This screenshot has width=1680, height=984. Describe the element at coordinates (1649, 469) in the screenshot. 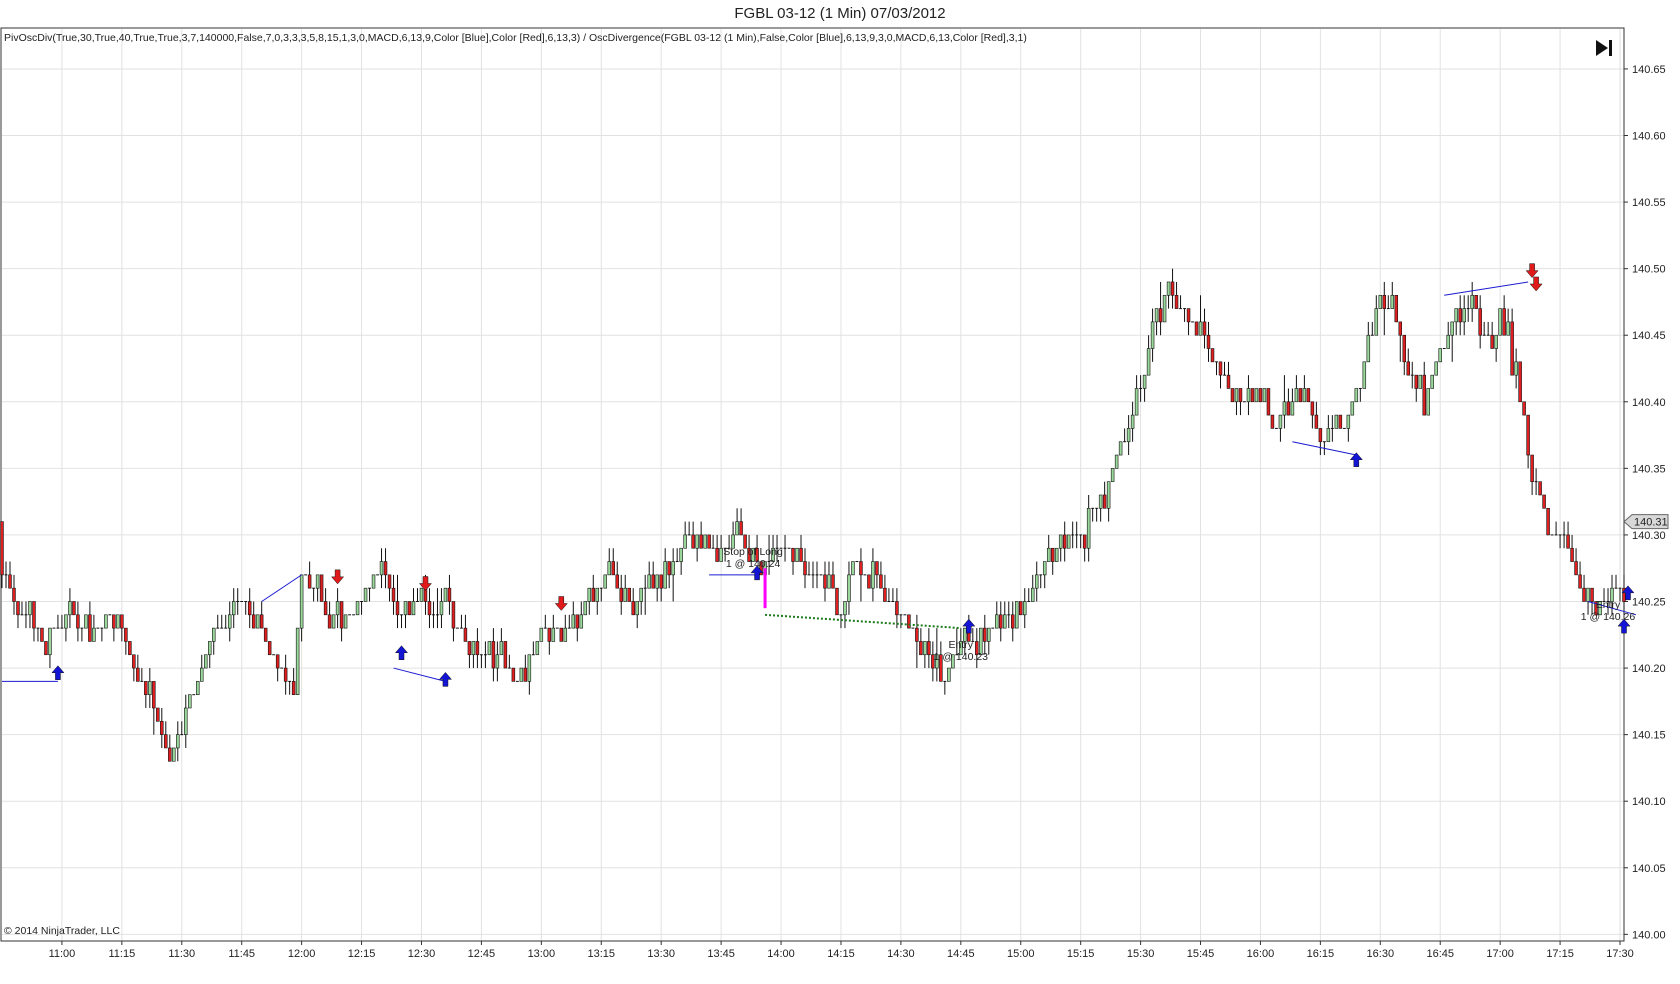

I see `y-tick-label: 140.35` at that location.